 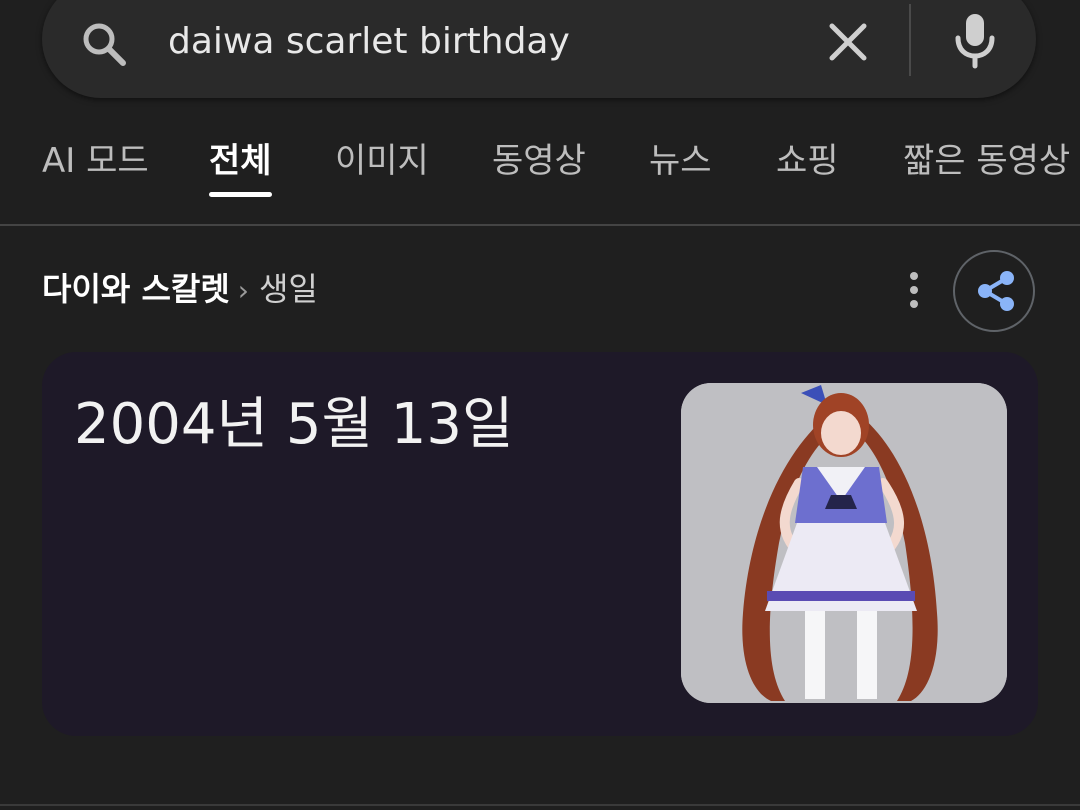 I want to click on character-illustration, so click(x=844, y=543).